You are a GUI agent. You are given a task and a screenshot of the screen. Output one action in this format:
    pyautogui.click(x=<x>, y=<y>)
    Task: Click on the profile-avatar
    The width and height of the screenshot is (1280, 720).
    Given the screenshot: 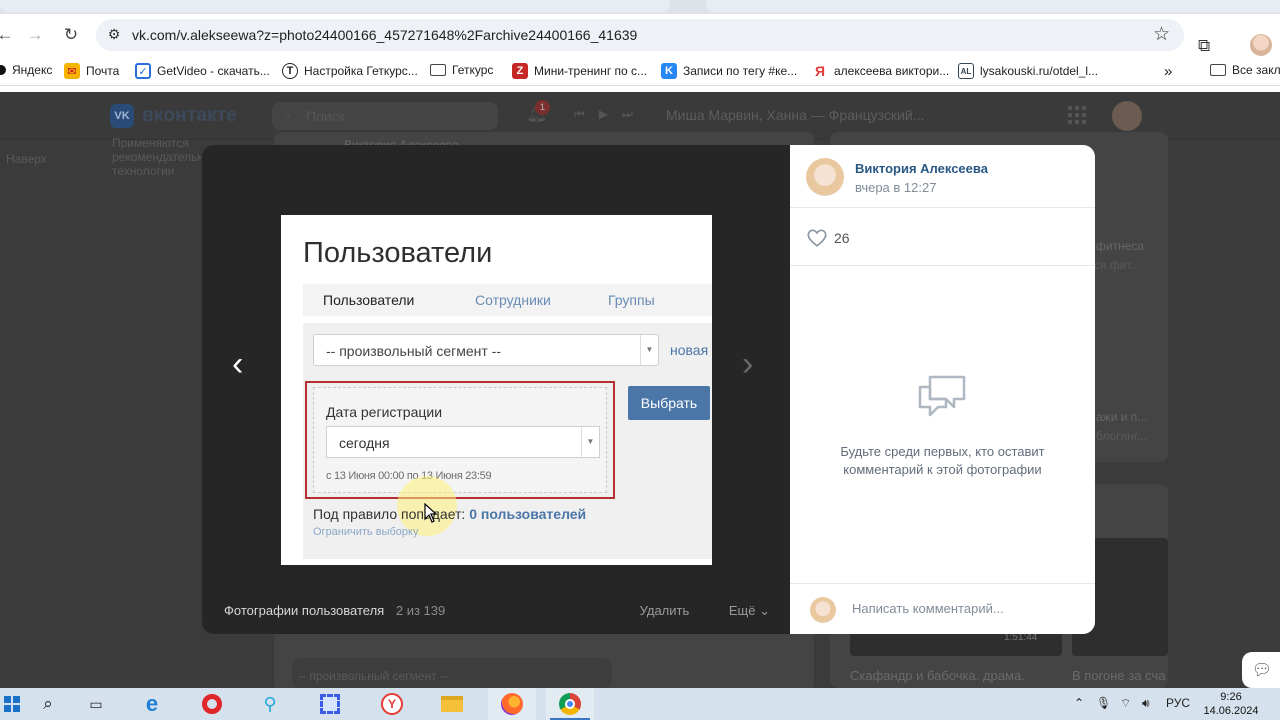 What is the action you would take?
    pyautogui.click(x=1261, y=45)
    